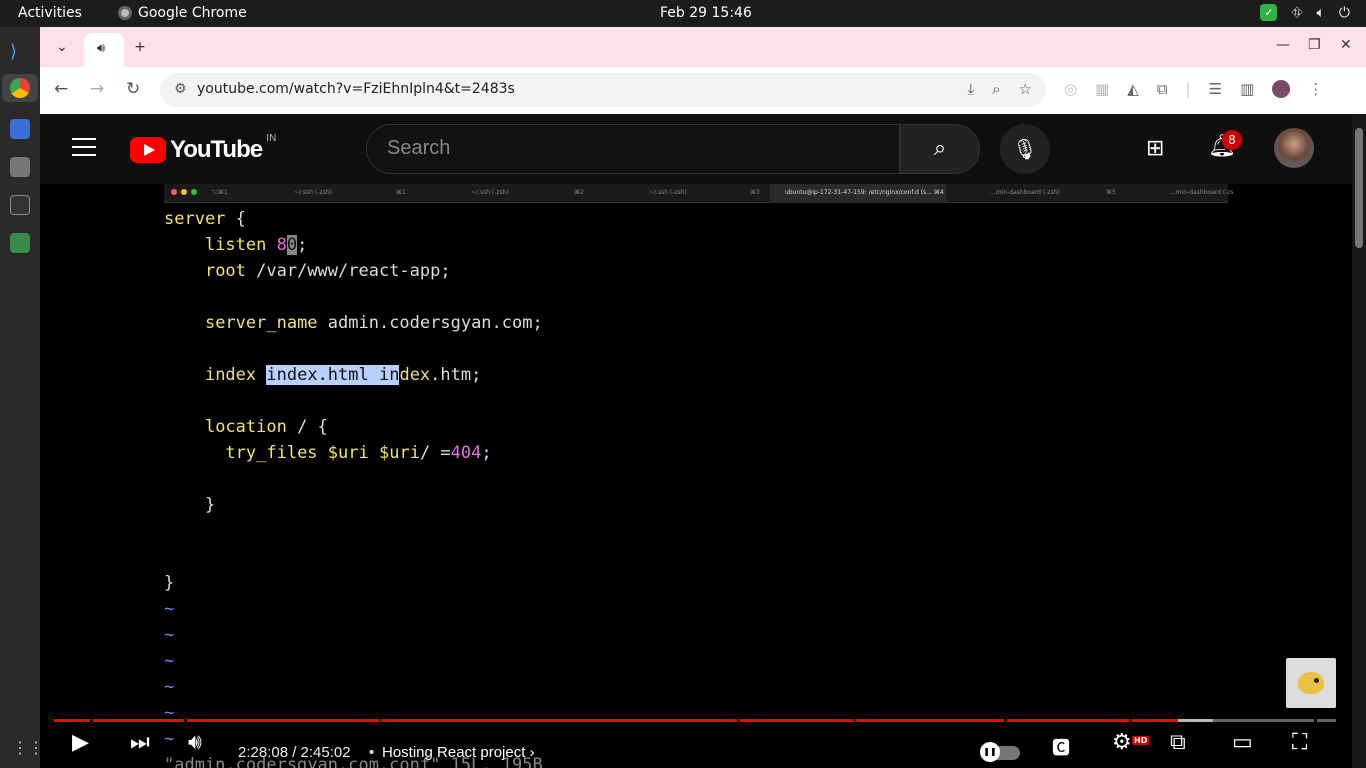 The width and height of the screenshot is (1366, 768). I want to click on activities-button: Activities, so click(50, 13).